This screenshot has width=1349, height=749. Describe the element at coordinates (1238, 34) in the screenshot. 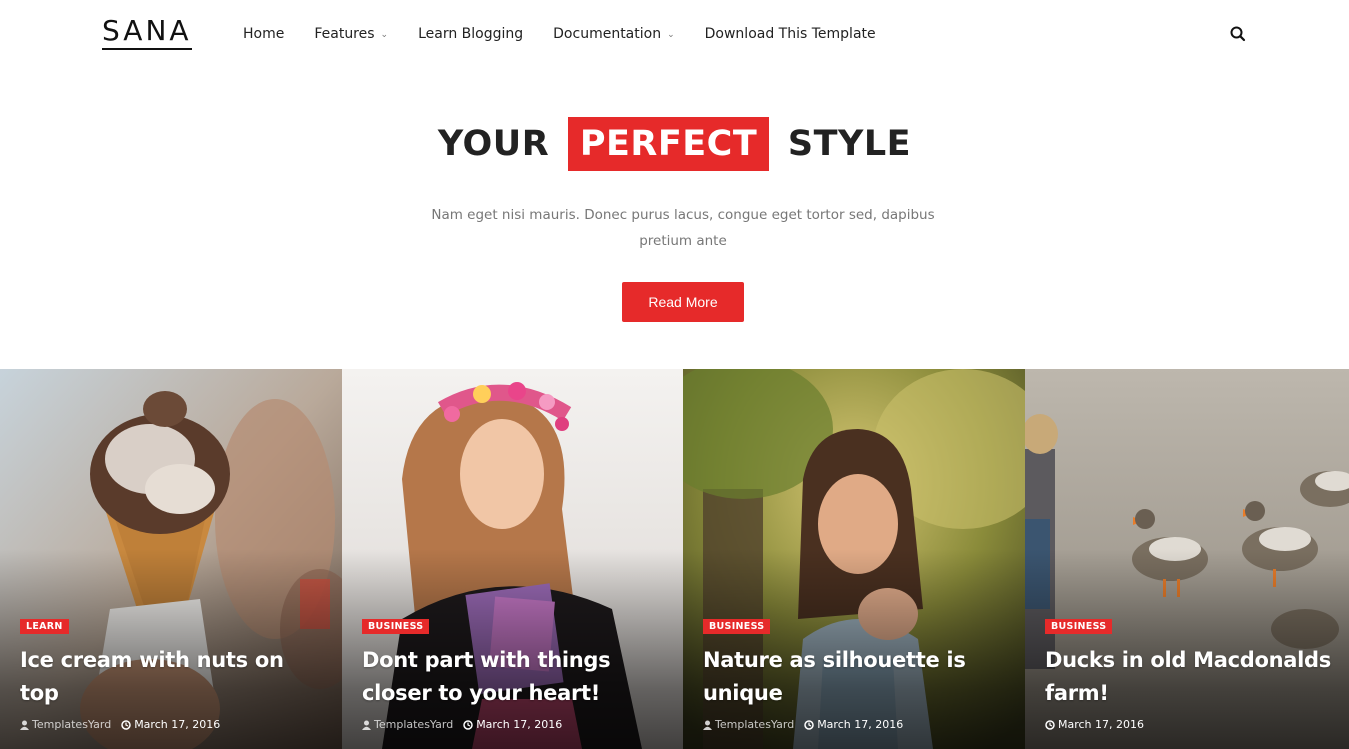

I see `search-icon` at that location.